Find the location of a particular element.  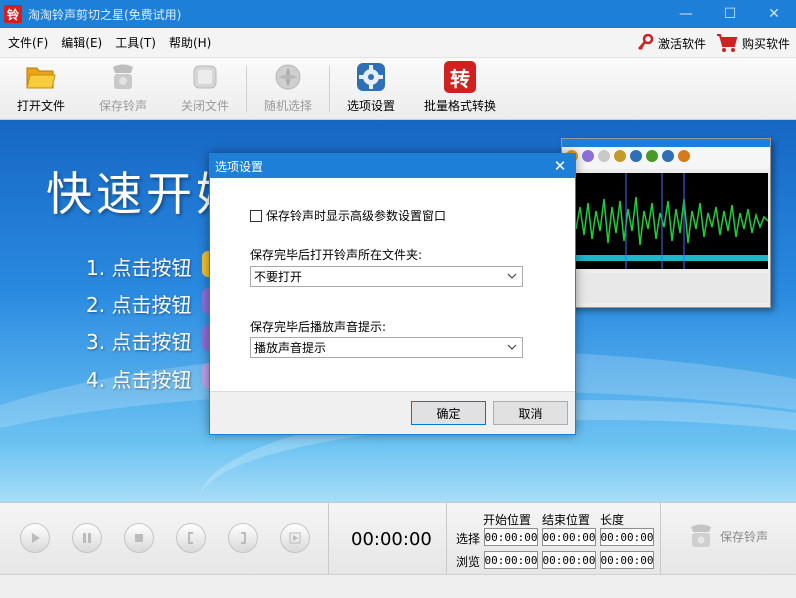

bracket-left-icon is located at coordinates (190, 538).